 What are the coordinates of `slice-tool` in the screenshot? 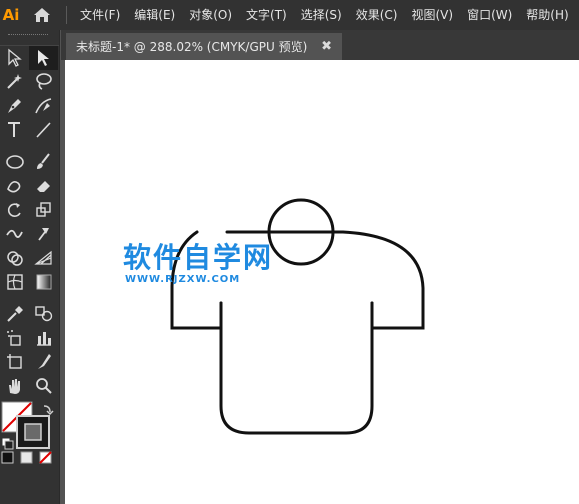 It's located at (43, 362).